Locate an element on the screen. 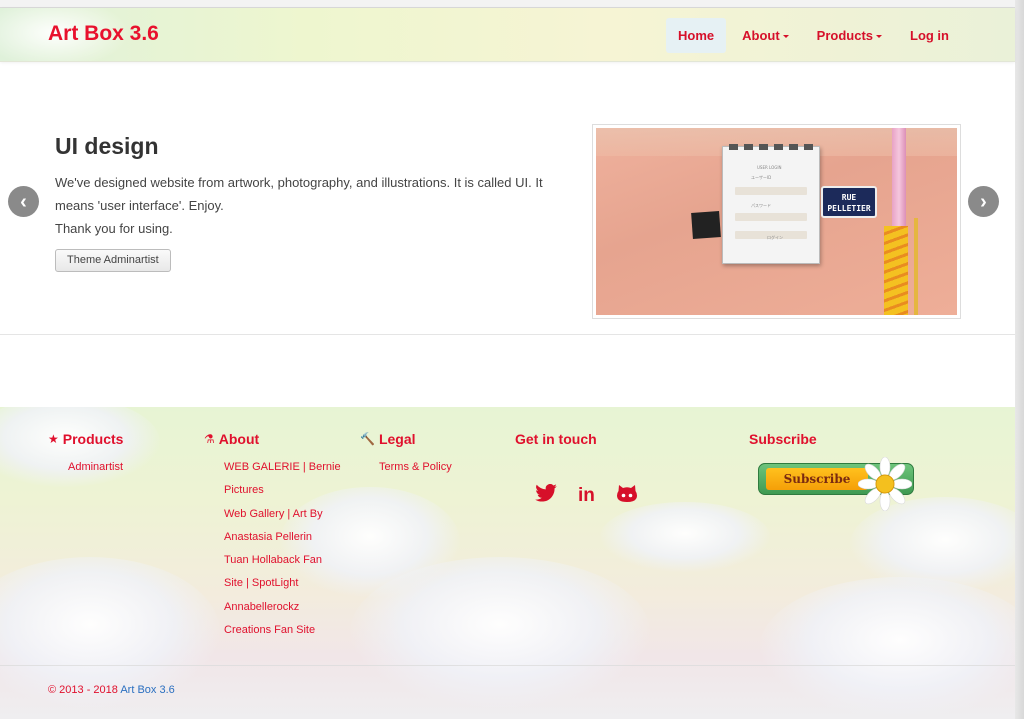 The image size is (1024, 719). login-card-user-label: ユーザーID is located at coordinates (761, 177).